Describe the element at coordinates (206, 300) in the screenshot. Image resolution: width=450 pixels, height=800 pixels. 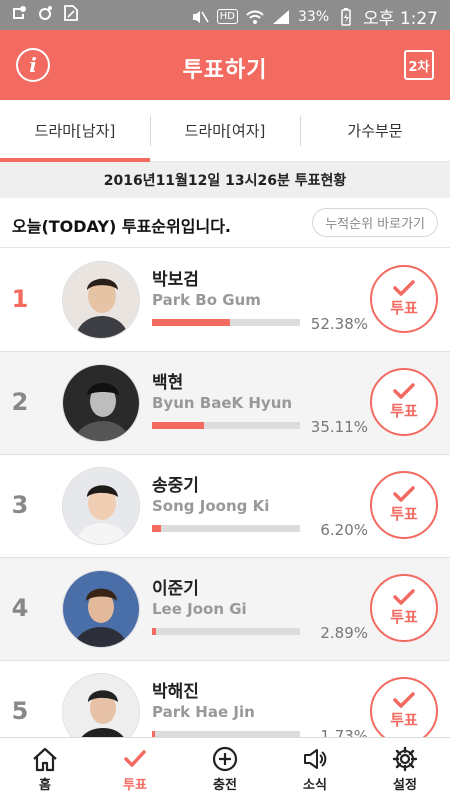
I see `candidate-name-en: Park Bo Gum` at that location.